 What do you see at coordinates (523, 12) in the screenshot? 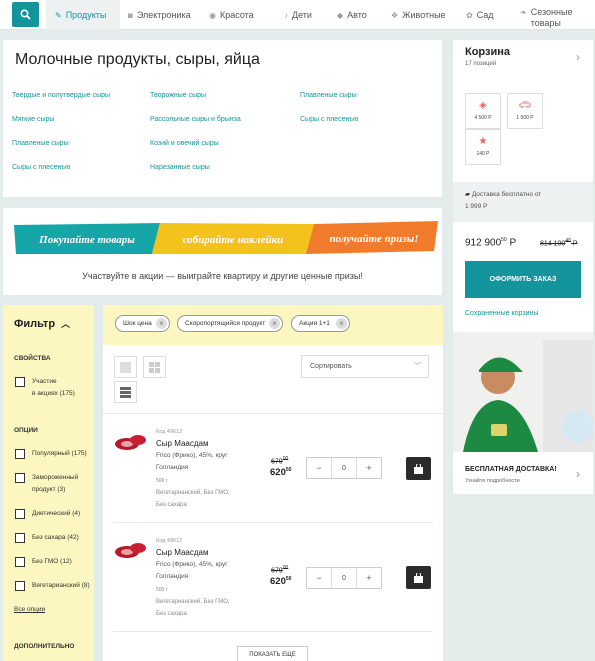
I see `leaf-icon: ❧` at bounding box center [523, 12].